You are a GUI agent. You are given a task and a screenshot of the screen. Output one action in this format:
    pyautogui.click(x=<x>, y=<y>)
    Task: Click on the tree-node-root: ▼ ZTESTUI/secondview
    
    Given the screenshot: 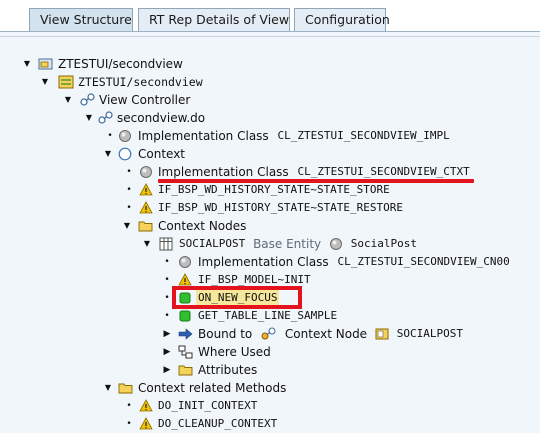 What is the action you would take?
    pyautogui.click(x=270, y=64)
    